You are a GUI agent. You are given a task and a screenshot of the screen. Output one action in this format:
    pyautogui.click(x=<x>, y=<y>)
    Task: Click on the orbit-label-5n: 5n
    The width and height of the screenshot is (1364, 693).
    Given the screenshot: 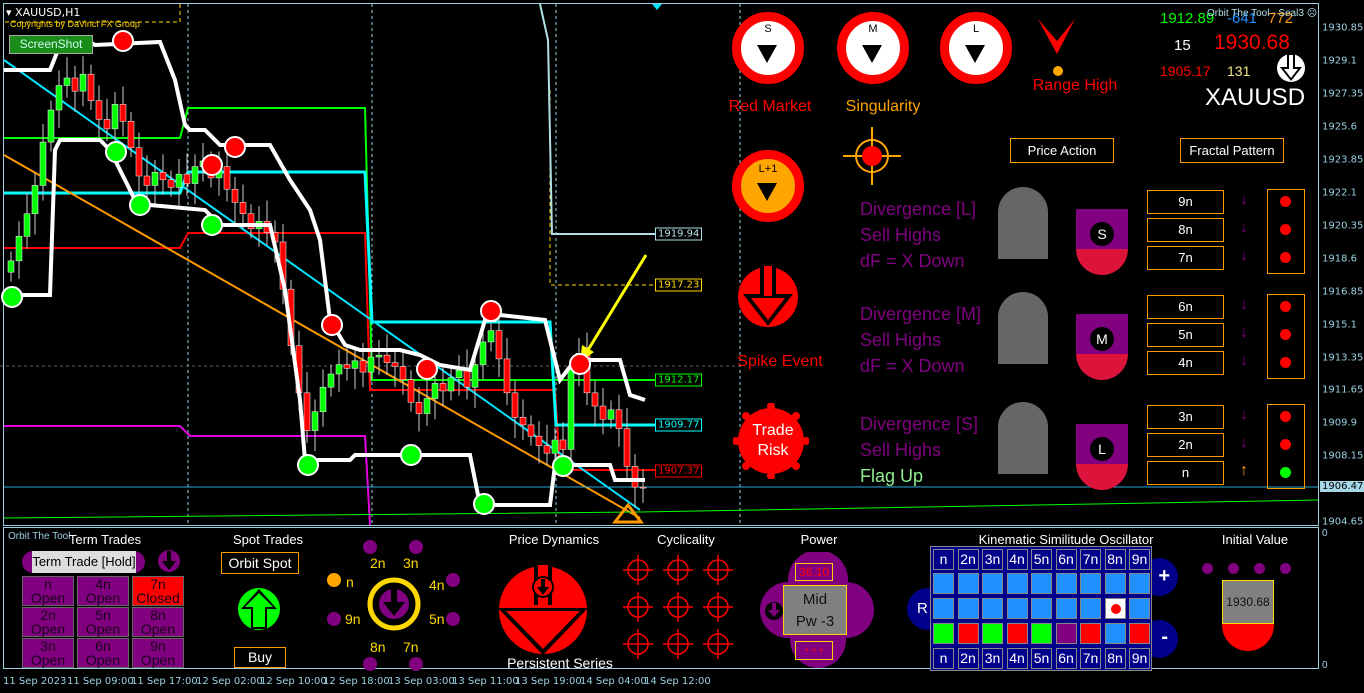 What is the action you would take?
    pyautogui.click(x=437, y=619)
    